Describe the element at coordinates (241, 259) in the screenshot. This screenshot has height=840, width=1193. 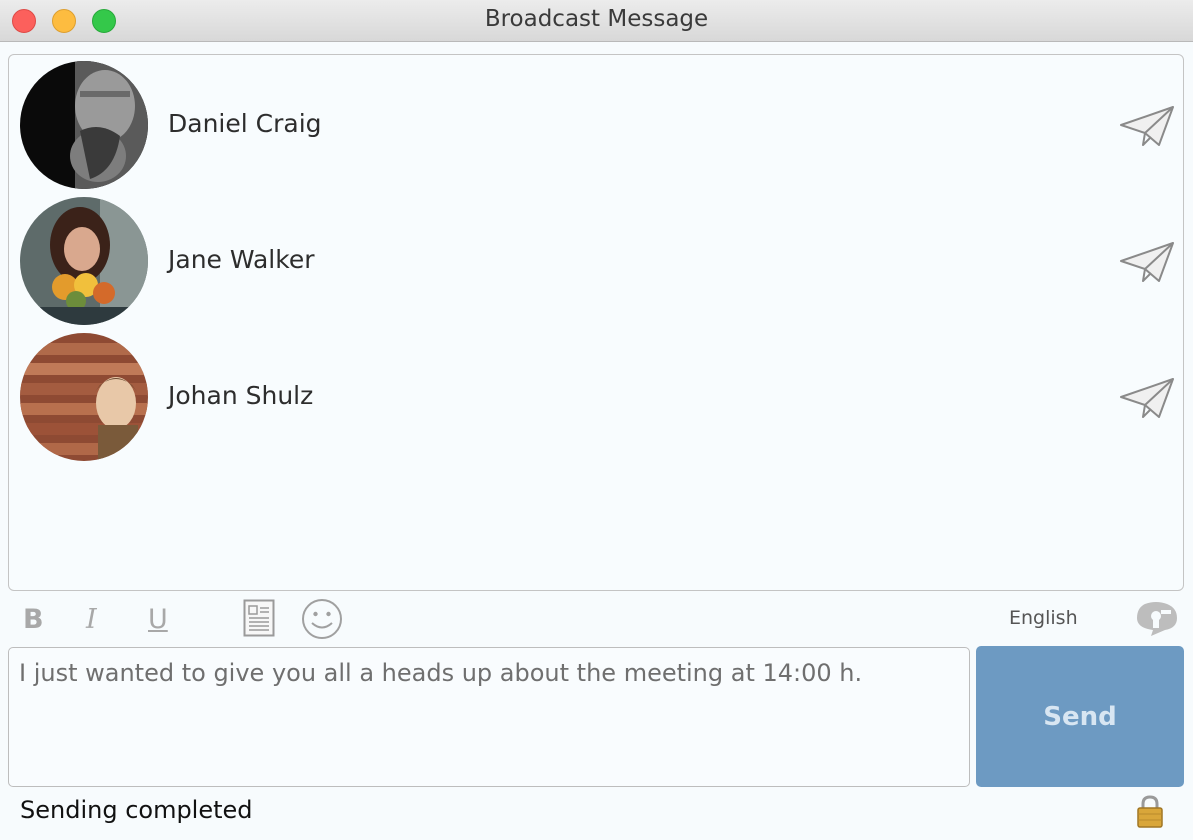
I see `recipient-name: Jane Walker` at that location.